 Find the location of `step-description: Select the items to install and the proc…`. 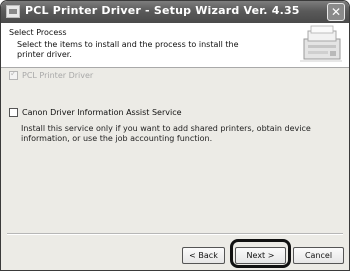

step-description: Select the items to install and the proc… is located at coordinates (128, 49).